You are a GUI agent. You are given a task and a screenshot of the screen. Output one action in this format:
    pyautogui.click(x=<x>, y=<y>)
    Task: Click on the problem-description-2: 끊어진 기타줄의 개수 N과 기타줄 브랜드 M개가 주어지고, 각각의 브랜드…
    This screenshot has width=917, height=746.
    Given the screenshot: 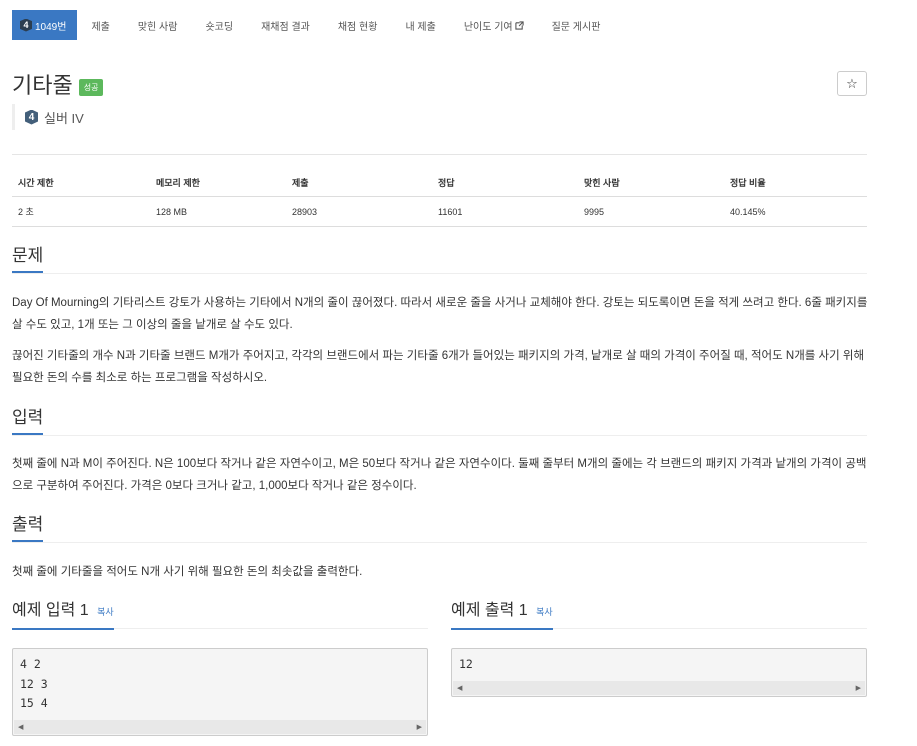 What is the action you would take?
    pyautogui.click(x=438, y=367)
    